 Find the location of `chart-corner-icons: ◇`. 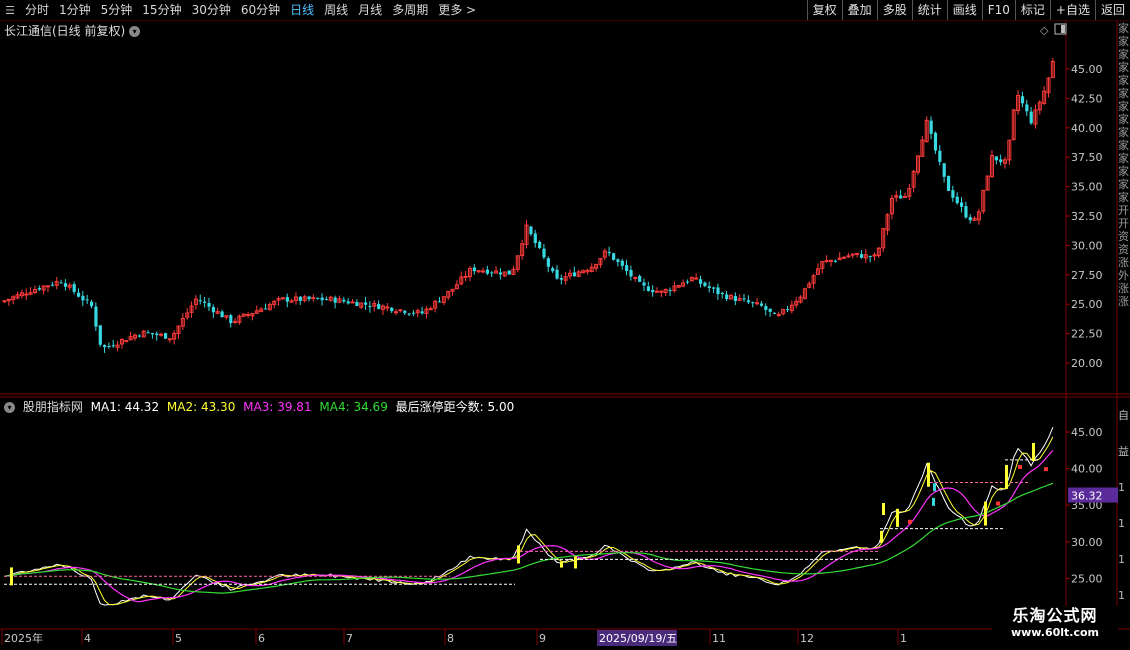

chart-corner-icons: ◇ is located at coordinates (1053, 30).